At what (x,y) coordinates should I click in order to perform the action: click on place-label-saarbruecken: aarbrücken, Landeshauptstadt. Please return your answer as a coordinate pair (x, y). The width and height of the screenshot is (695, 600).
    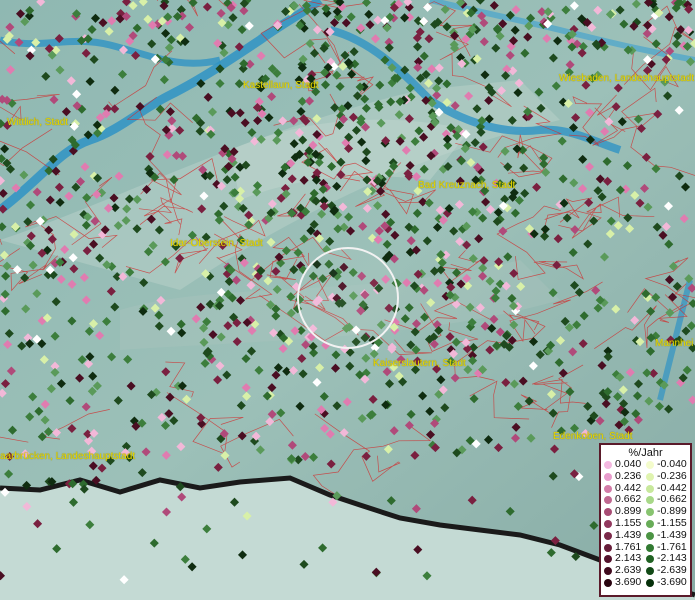
    Looking at the image, I should click on (68, 456).